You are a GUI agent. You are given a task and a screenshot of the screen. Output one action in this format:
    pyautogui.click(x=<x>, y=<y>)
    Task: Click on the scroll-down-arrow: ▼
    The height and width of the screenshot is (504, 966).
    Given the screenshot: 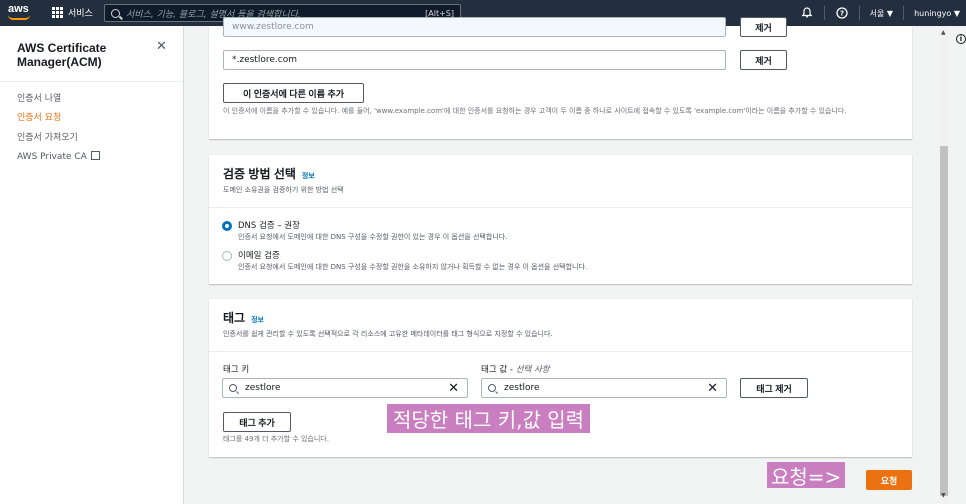 What is the action you would take?
    pyautogui.click(x=943, y=495)
    